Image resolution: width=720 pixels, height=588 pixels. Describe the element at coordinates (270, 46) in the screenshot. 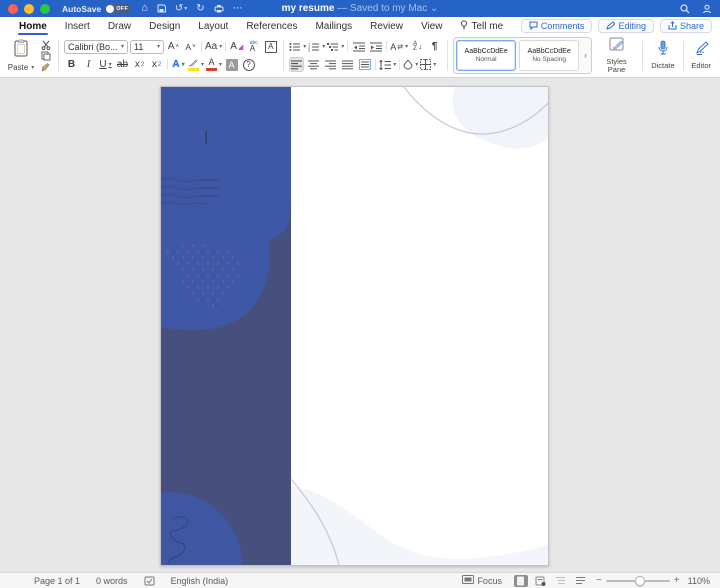

I see `enclose-characters-button: A` at that location.